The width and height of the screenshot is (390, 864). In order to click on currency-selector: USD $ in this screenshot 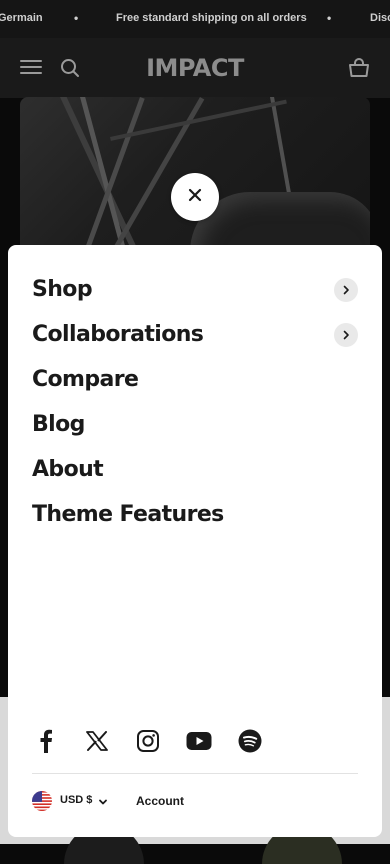, I will do `click(76, 800)`.